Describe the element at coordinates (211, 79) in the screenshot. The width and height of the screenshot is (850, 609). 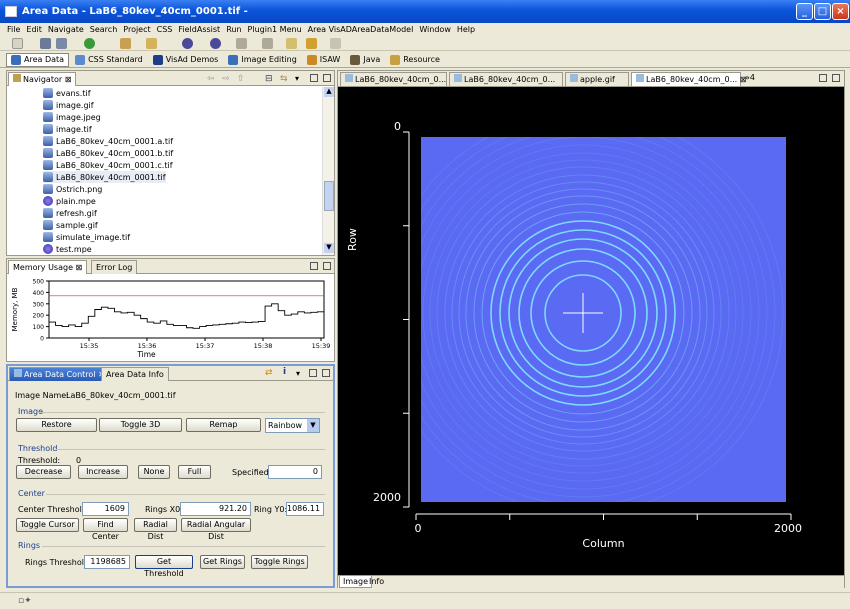
I see `back-arrow-icon: ⇦` at that location.